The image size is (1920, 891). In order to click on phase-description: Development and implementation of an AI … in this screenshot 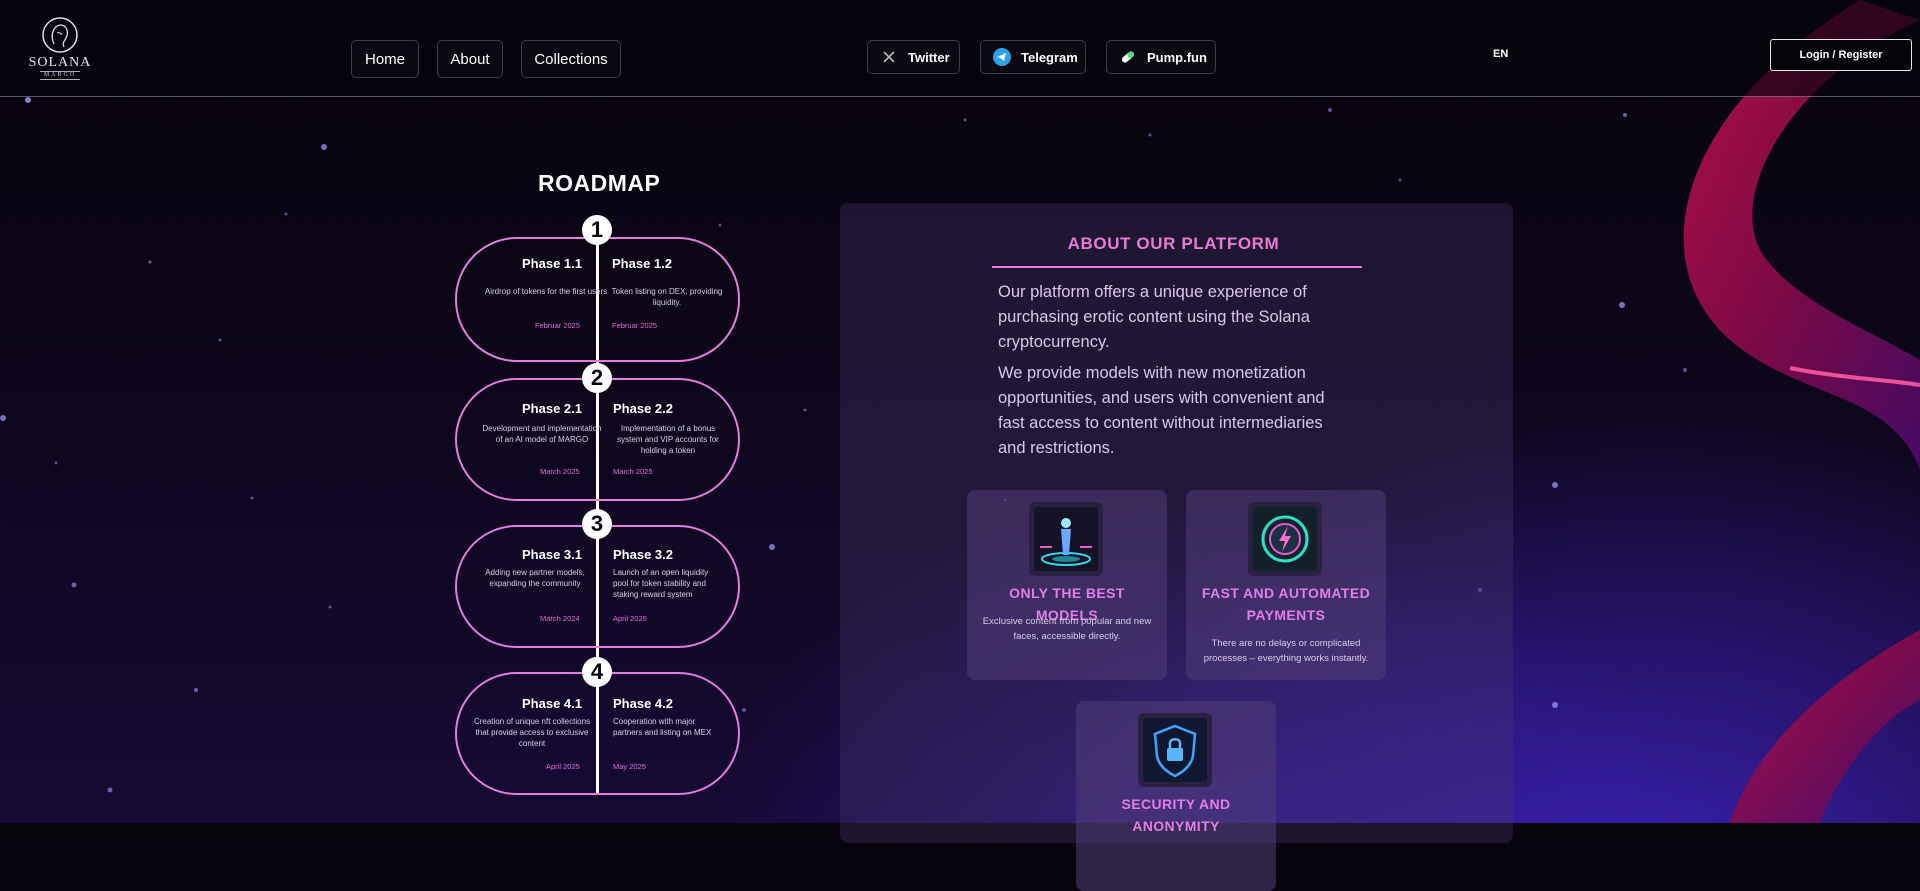, I will do `click(542, 434)`.